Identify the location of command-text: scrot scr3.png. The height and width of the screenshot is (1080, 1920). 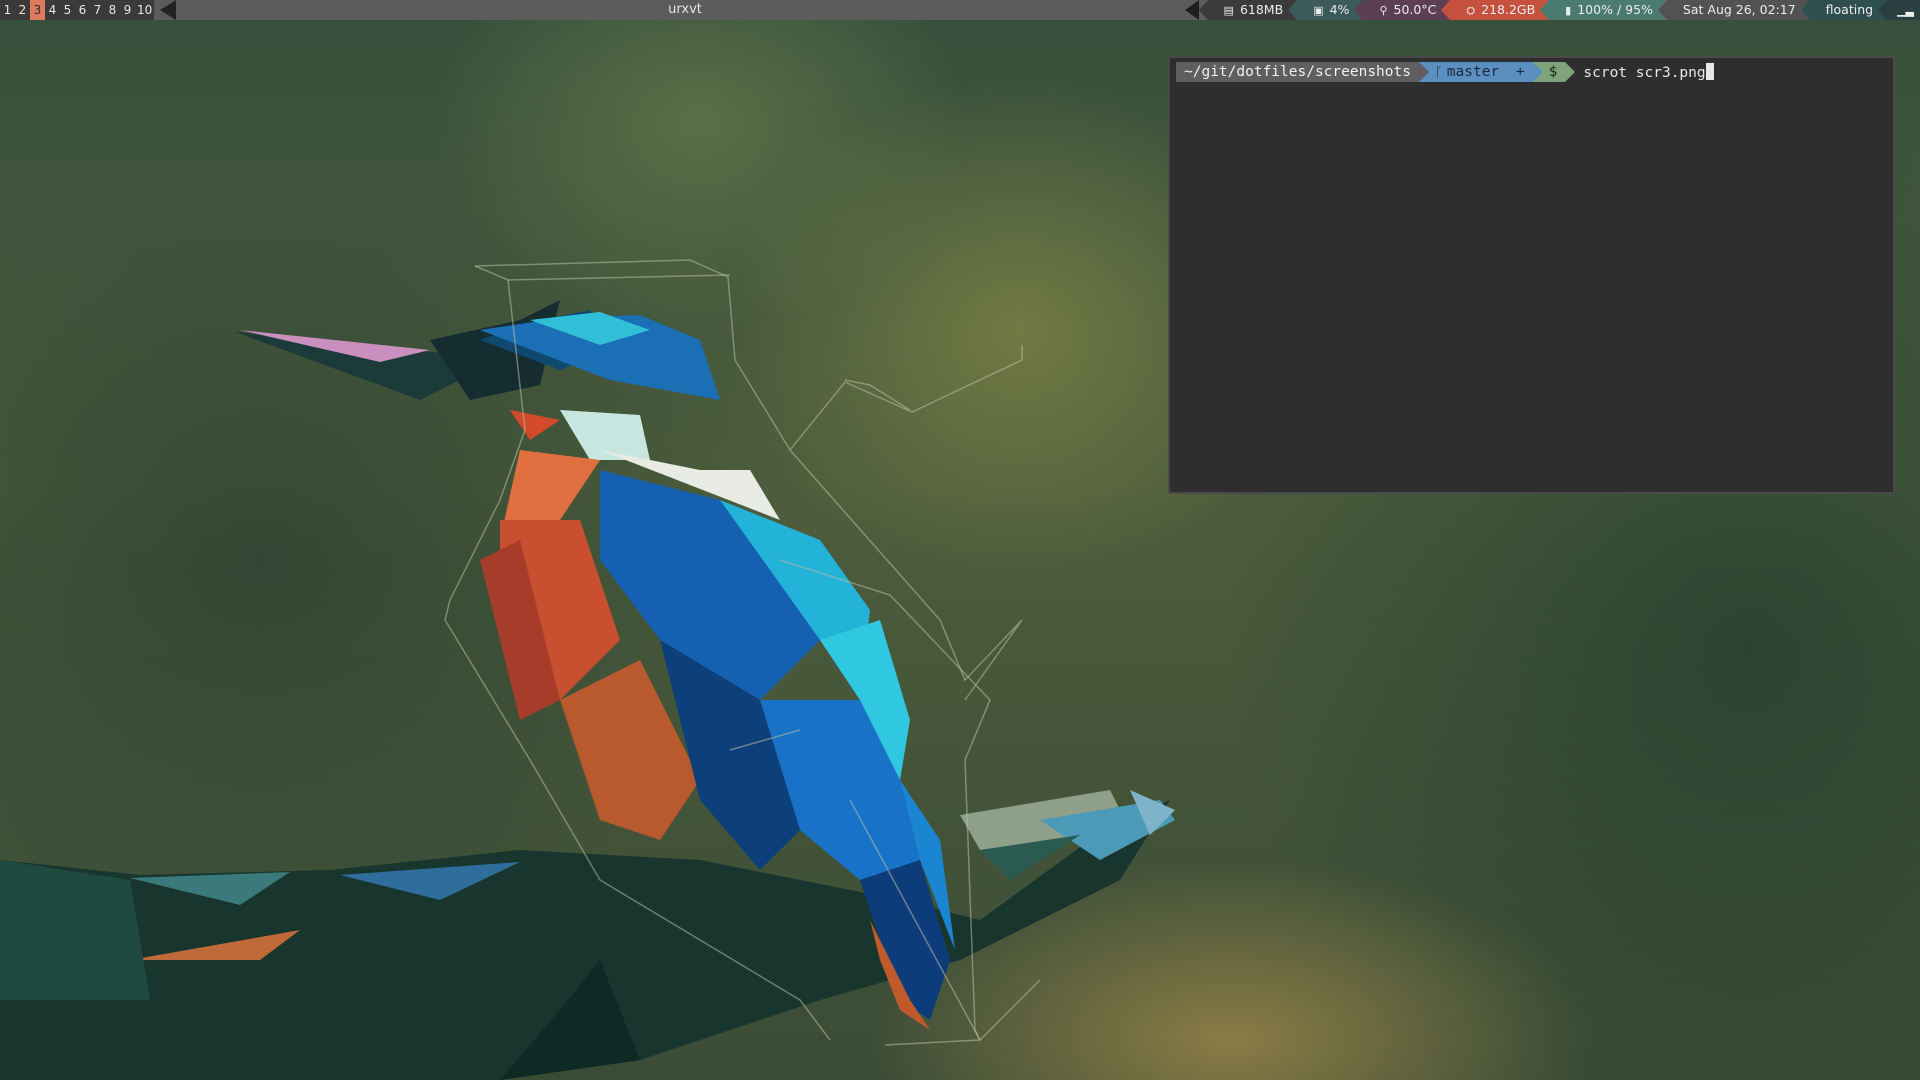
(1644, 73).